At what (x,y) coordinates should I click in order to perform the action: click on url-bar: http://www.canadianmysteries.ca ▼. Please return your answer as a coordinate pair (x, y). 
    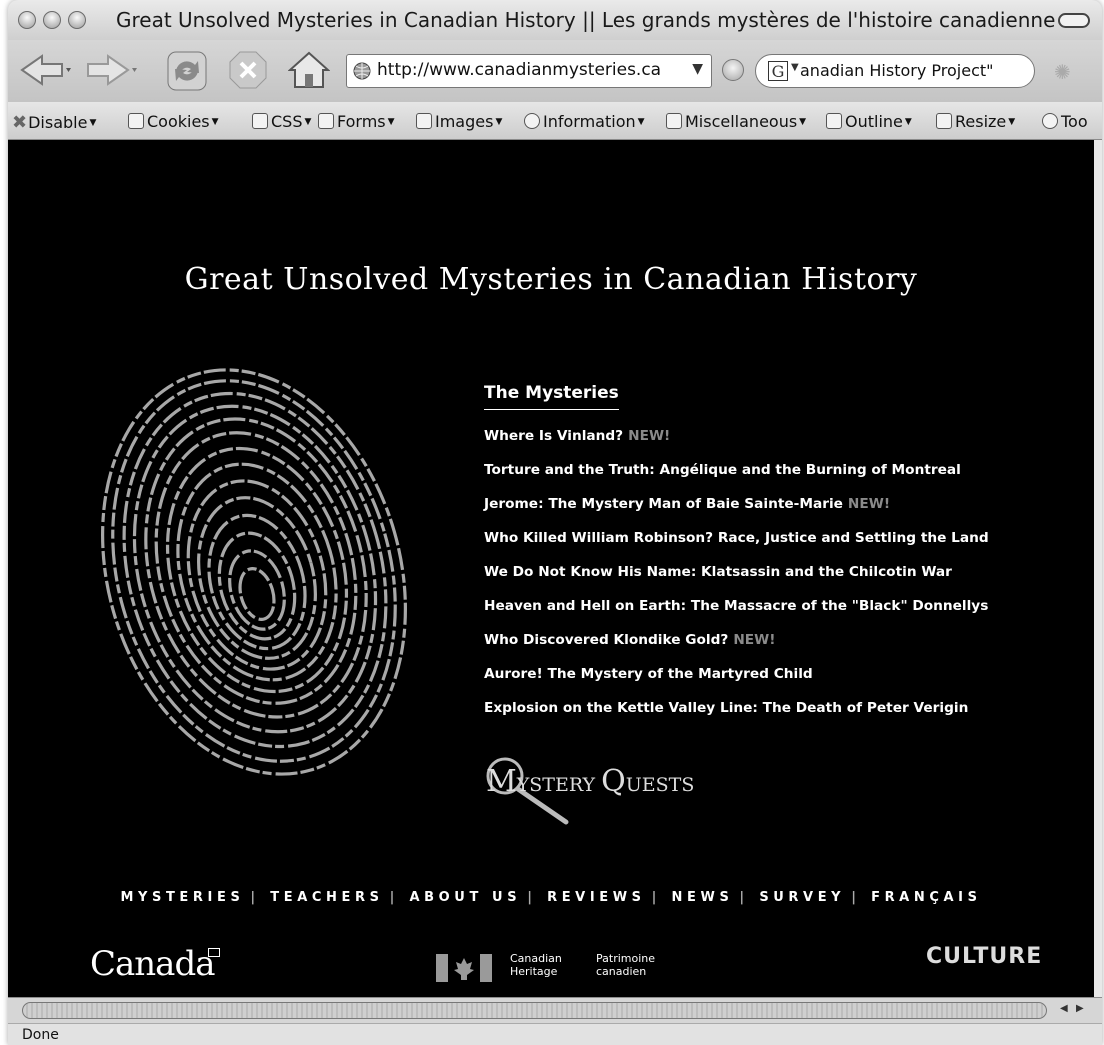
    Looking at the image, I should click on (529, 71).